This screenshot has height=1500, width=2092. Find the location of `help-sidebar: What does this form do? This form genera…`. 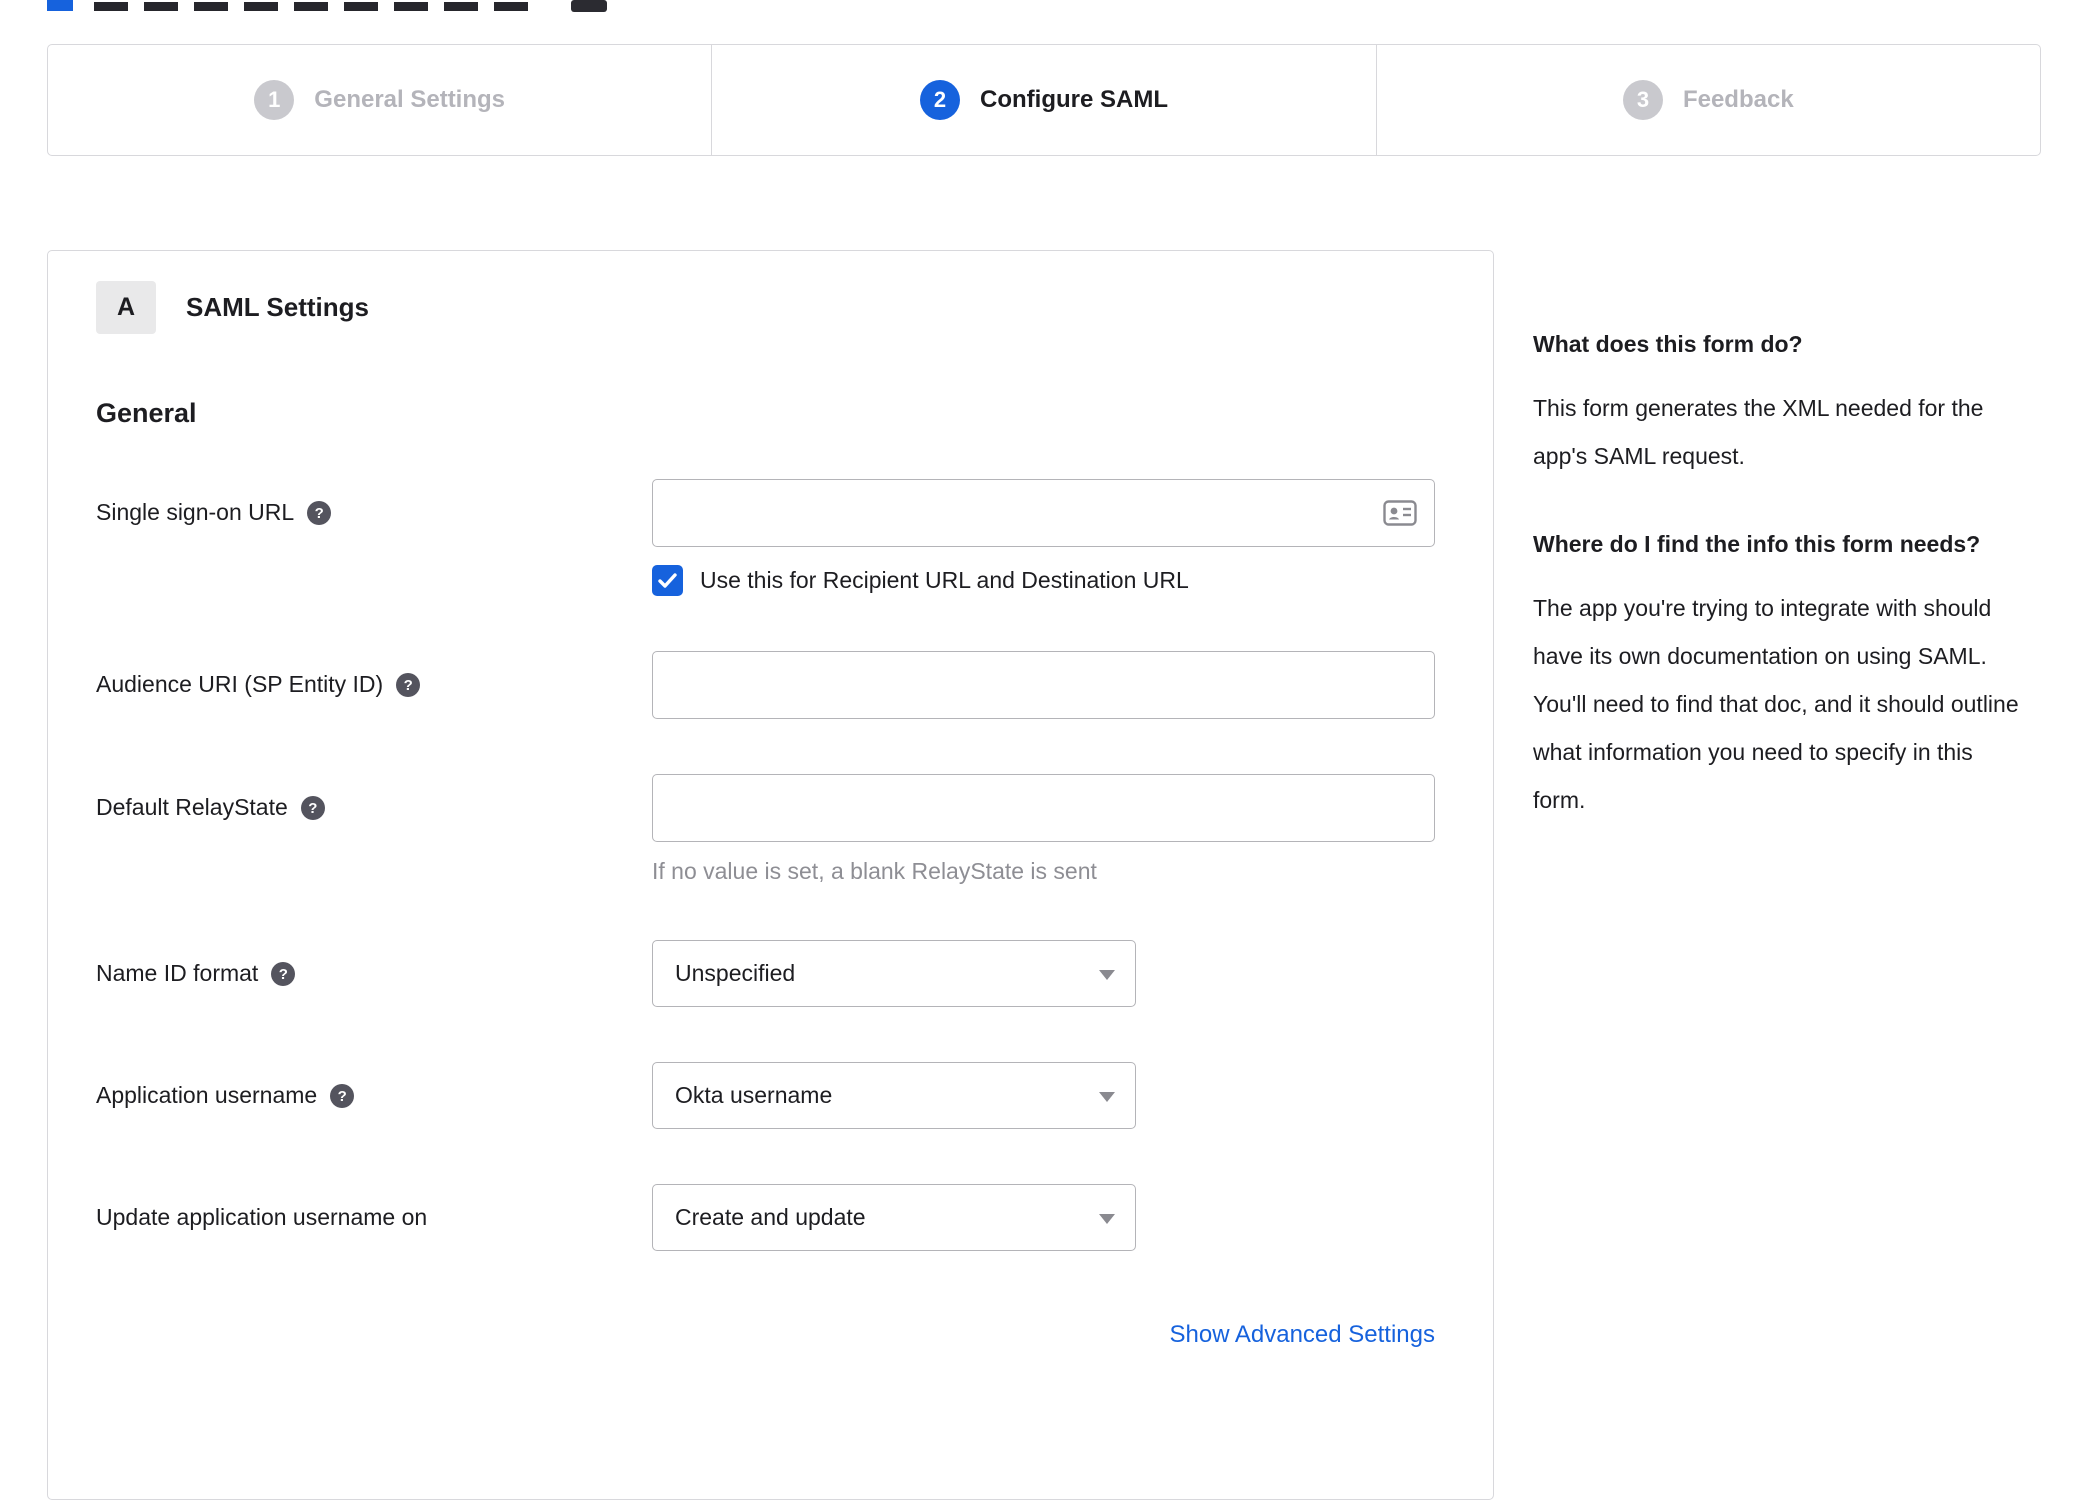

help-sidebar: What does this form do? This form genera… is located at coordinates (1776, 594).